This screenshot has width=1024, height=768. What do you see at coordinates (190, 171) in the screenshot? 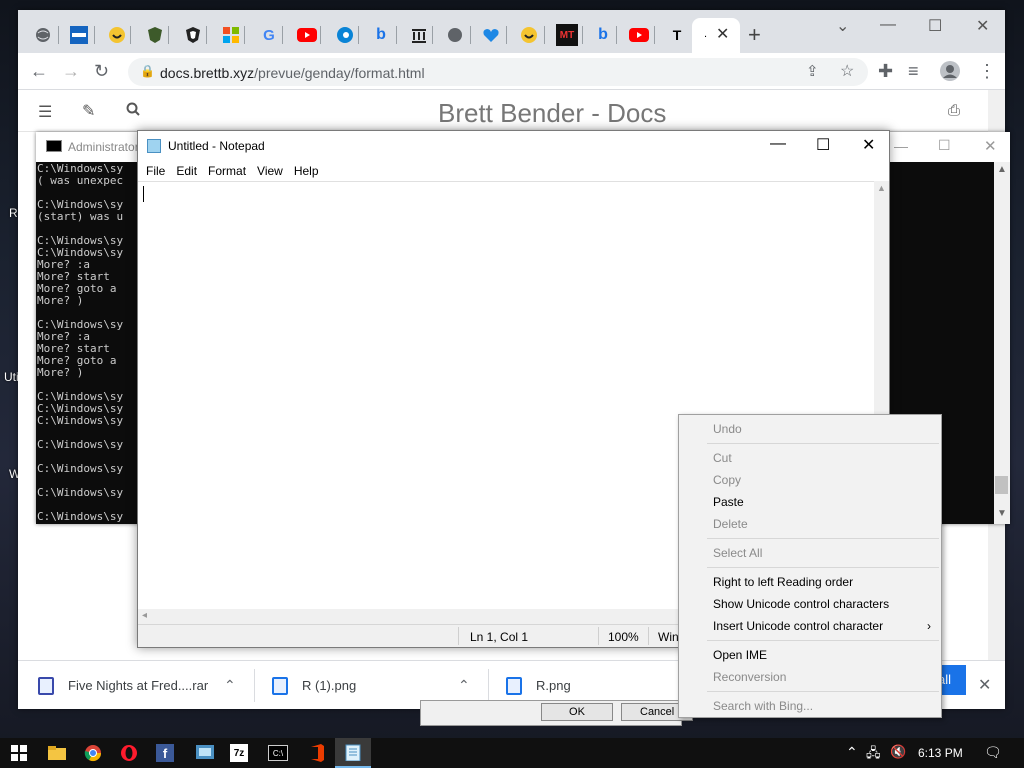
I see `menu-edit: Edit` at bounding box center [190, 171].